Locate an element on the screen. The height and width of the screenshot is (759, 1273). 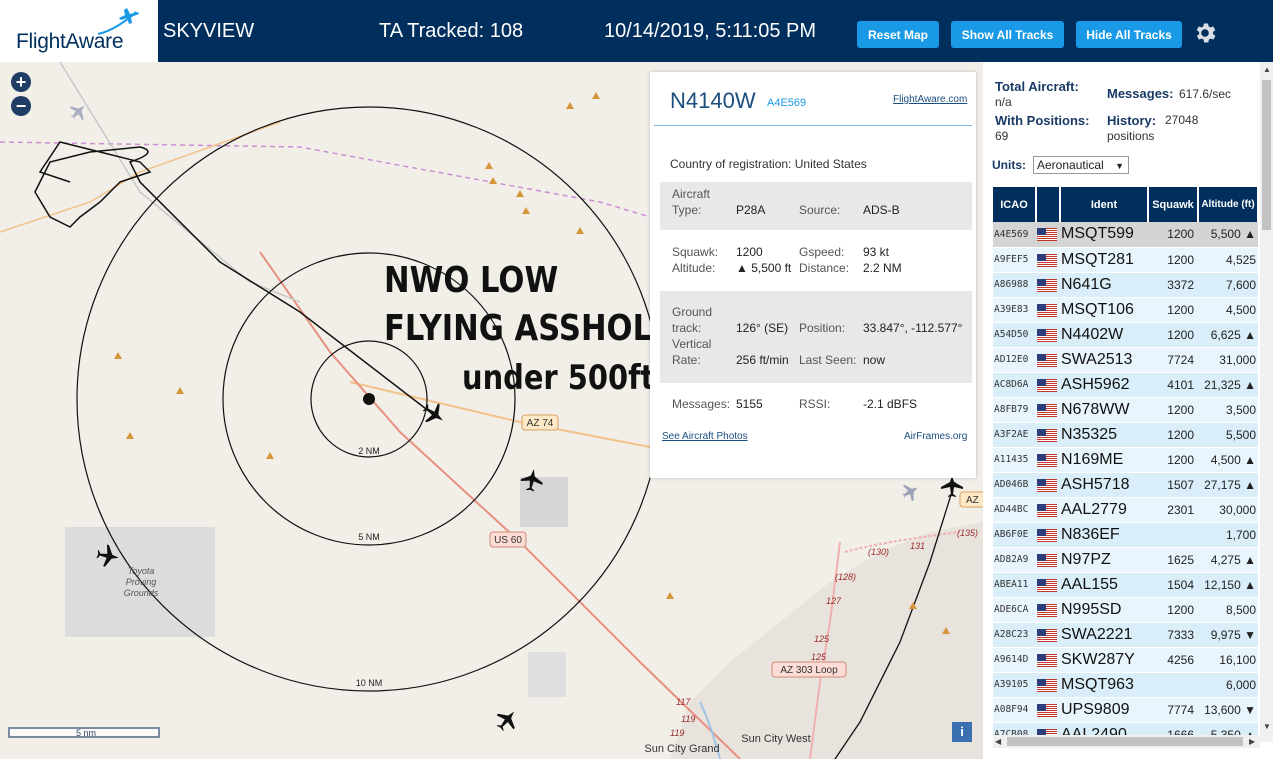
hide-all-tracks-button: Hide All Tracks is located at coordinates (1129, 34).